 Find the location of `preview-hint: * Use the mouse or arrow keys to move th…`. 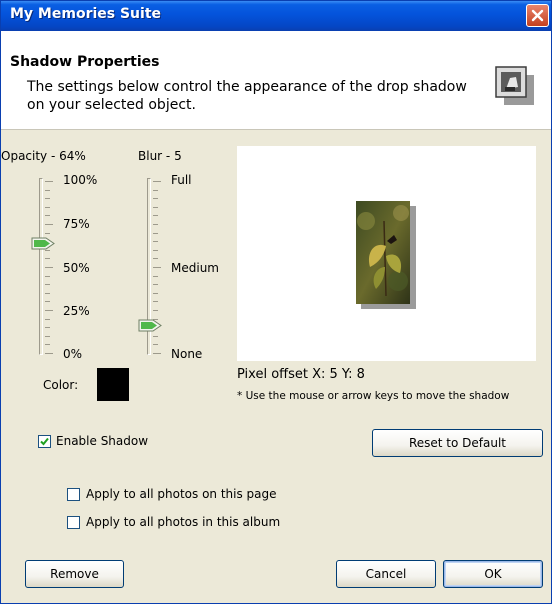

preview-hint: * Use the mouse or arrow keys to move th… is located at coordinates (373, 396).